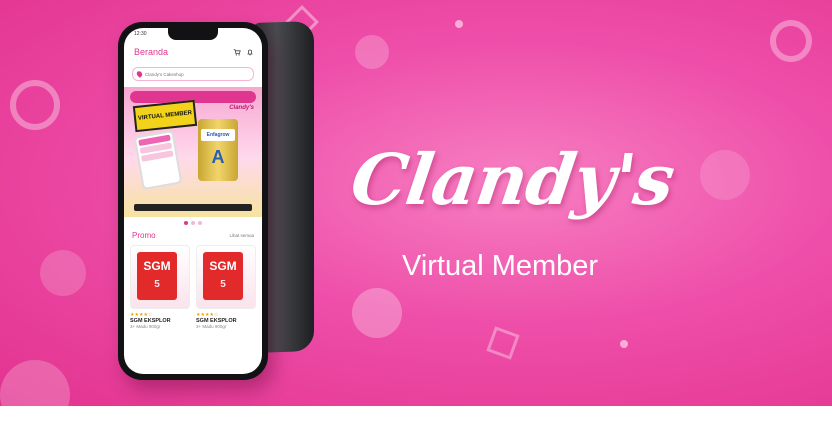 The width and height of the screenshot is (832, 430). I want to click on location-field: Clandy's Cakeshop, so click(193, 74).